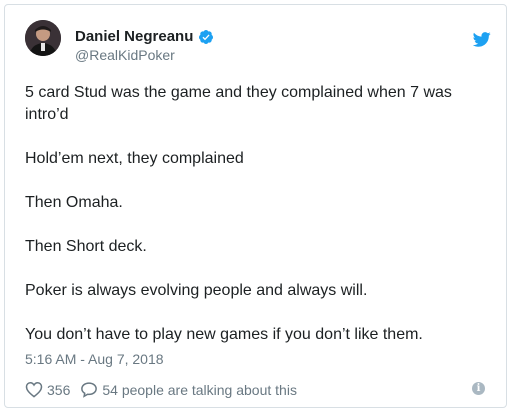 Image resolution: width=512 pixels, height=415 pixels. I want to click on avatar-photo, so click(43, 38).